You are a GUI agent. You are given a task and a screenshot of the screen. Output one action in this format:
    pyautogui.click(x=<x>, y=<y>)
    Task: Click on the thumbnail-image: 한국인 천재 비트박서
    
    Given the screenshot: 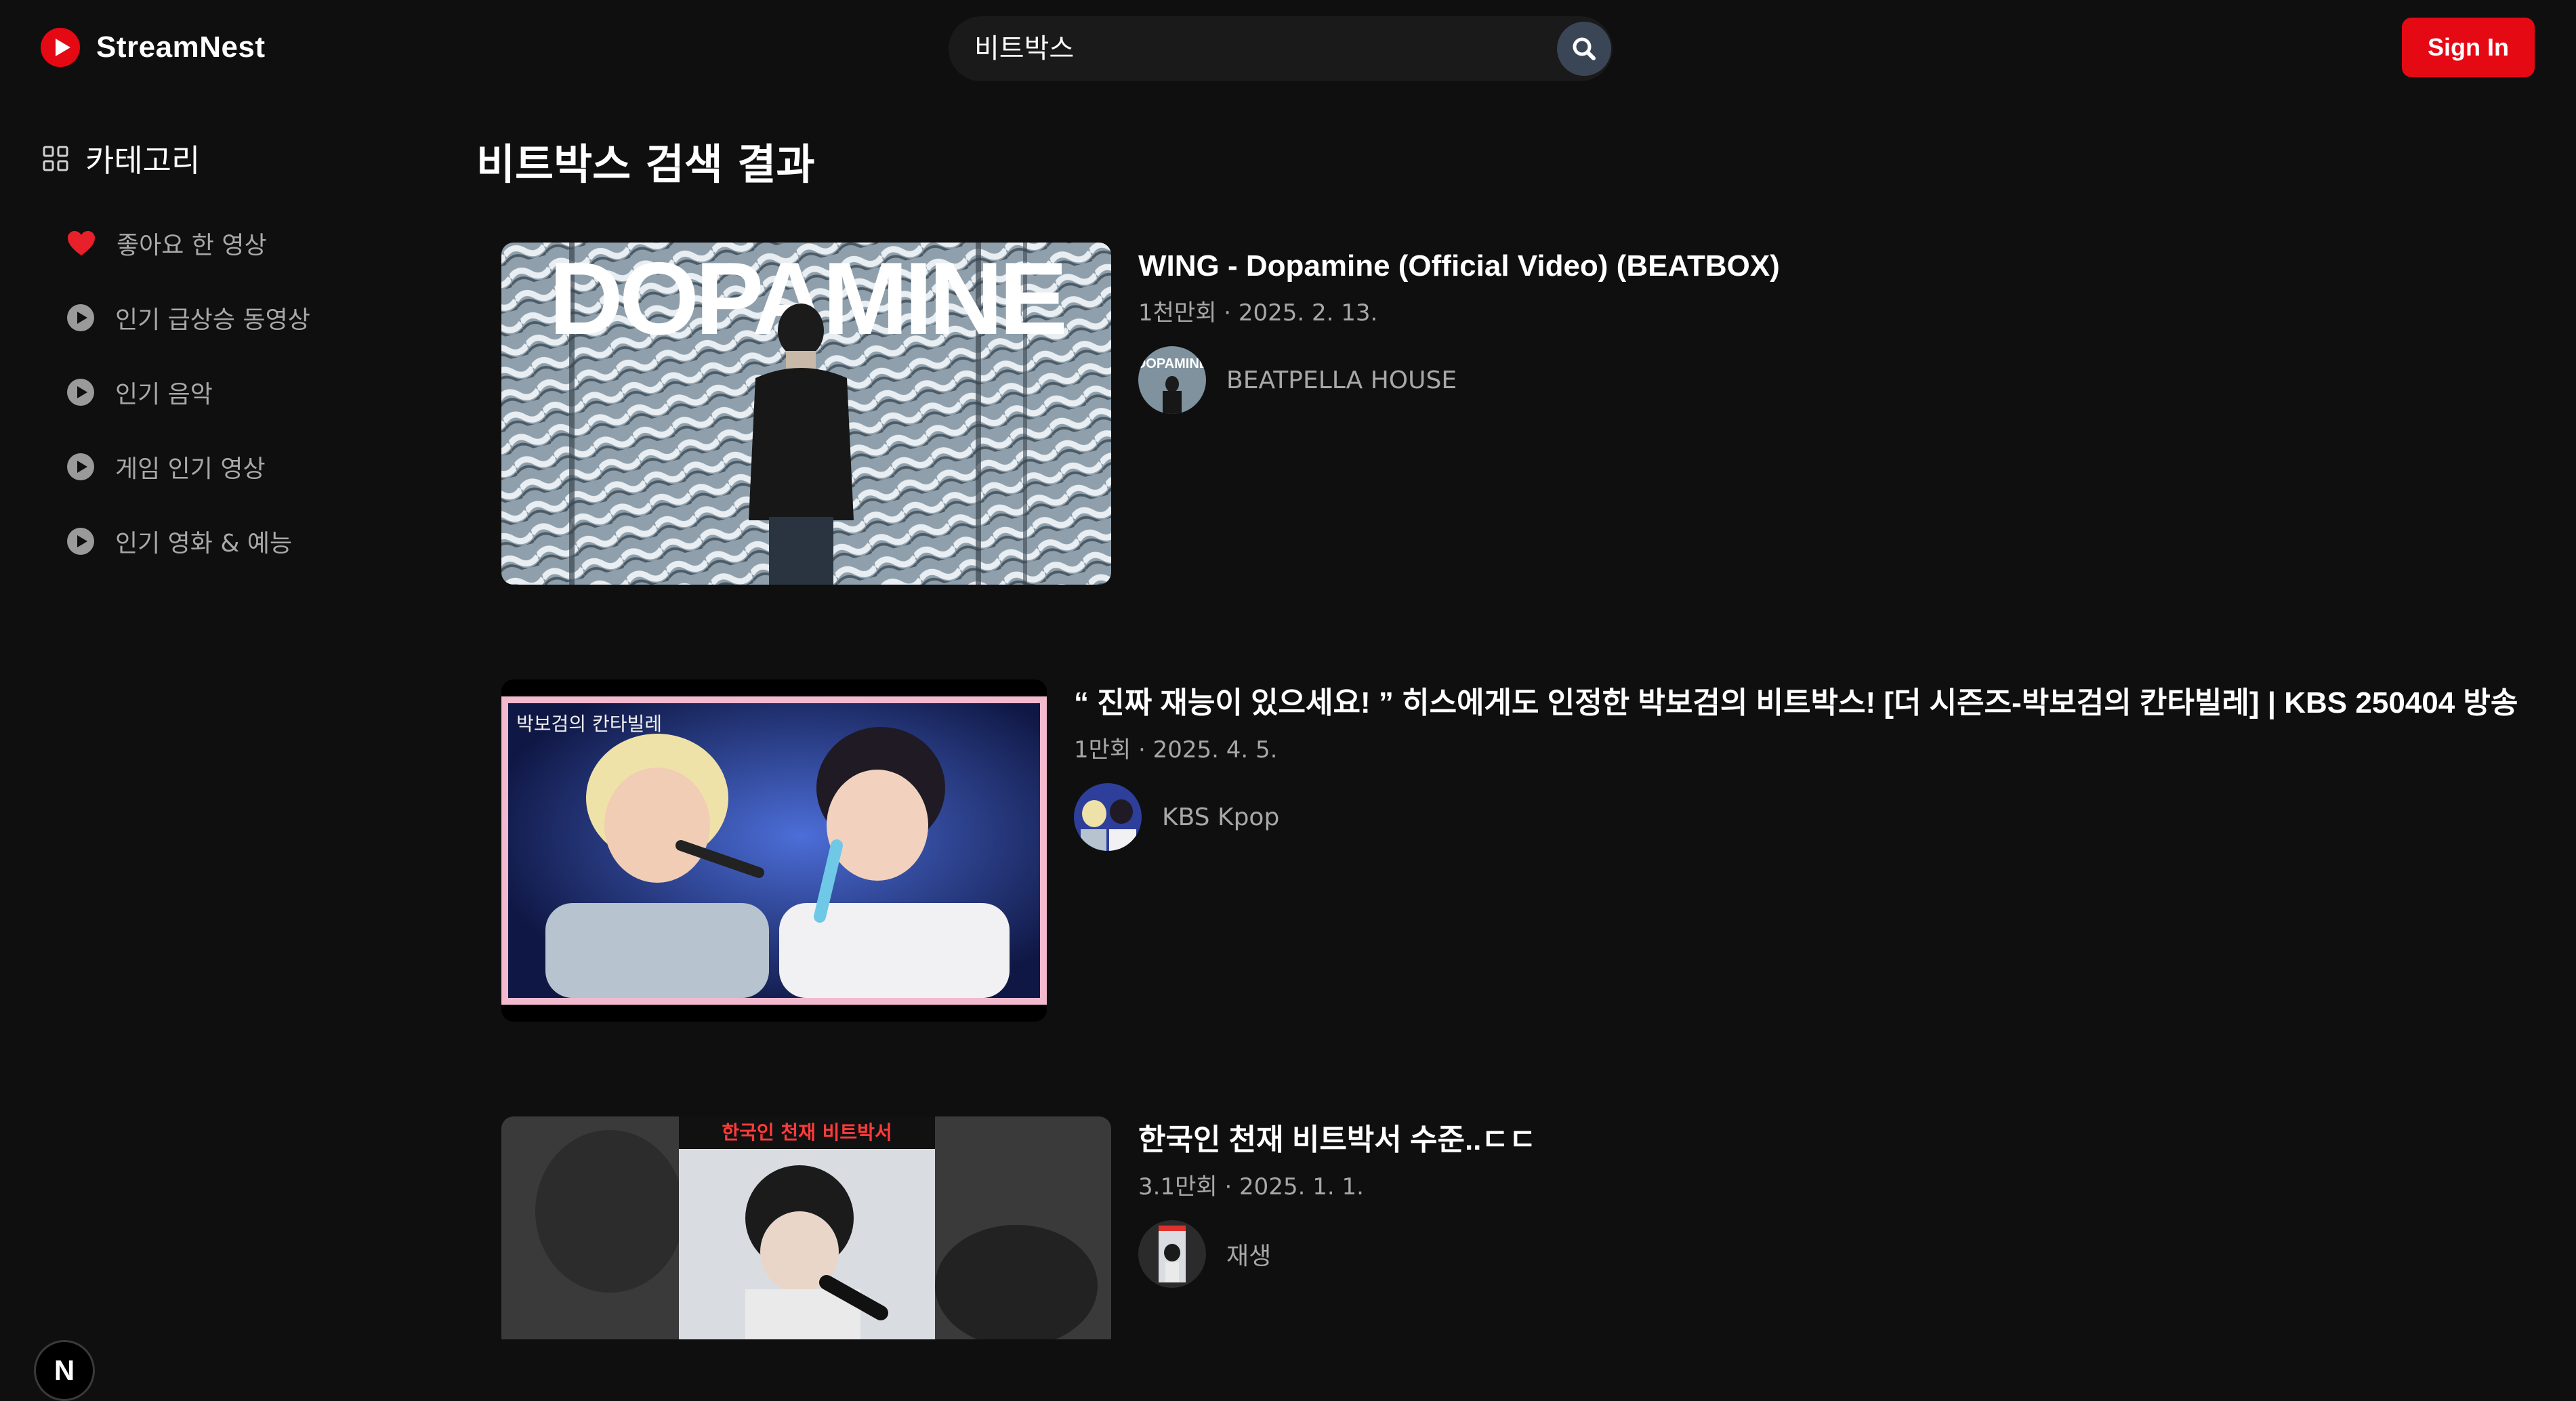 What is the action you would take?
    pyautogui.click(x=806, y=1227)
    